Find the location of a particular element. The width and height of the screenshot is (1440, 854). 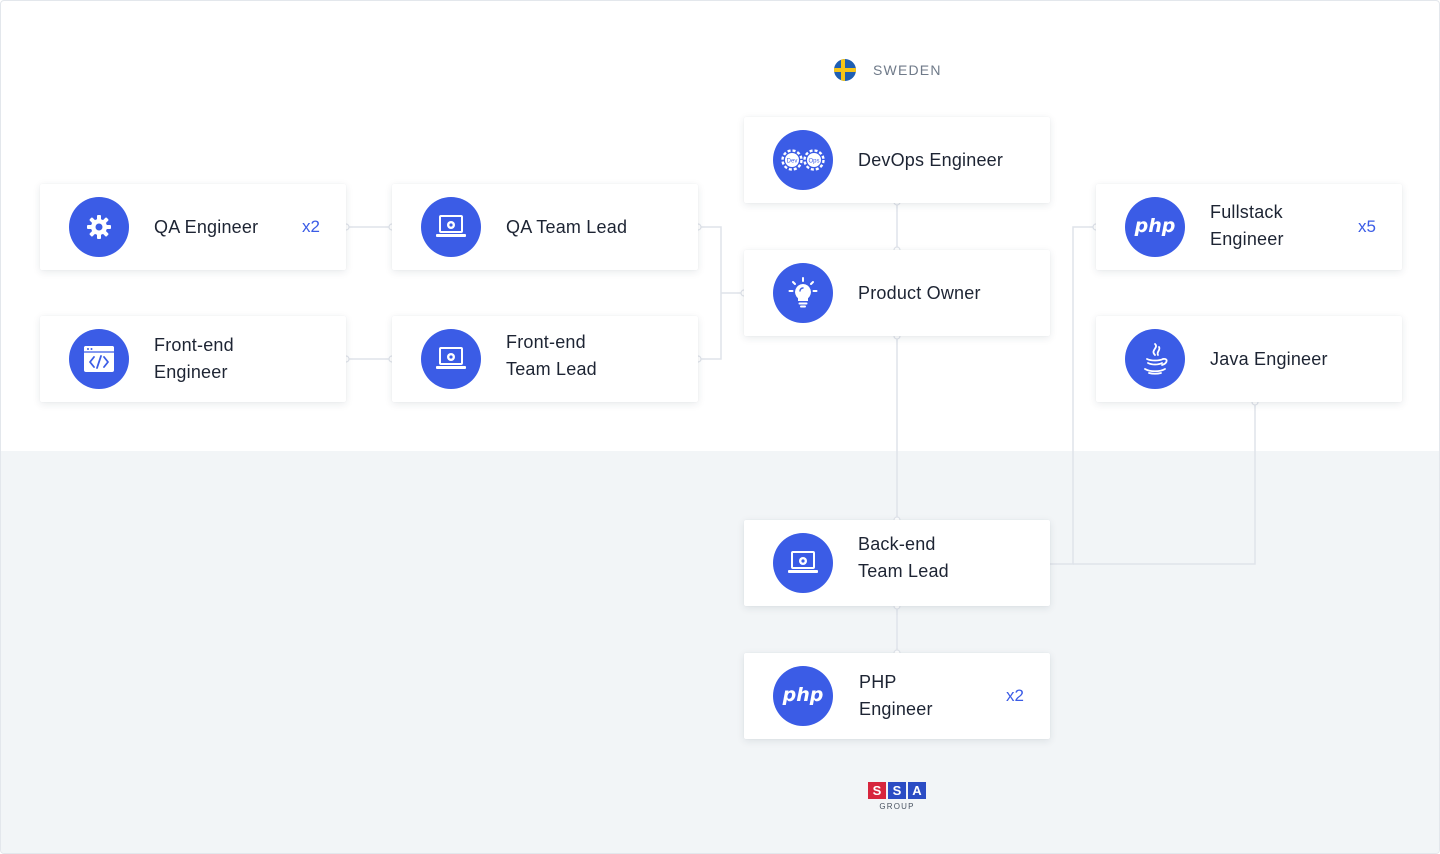

java-icon is located at coordinates (1155, 359).